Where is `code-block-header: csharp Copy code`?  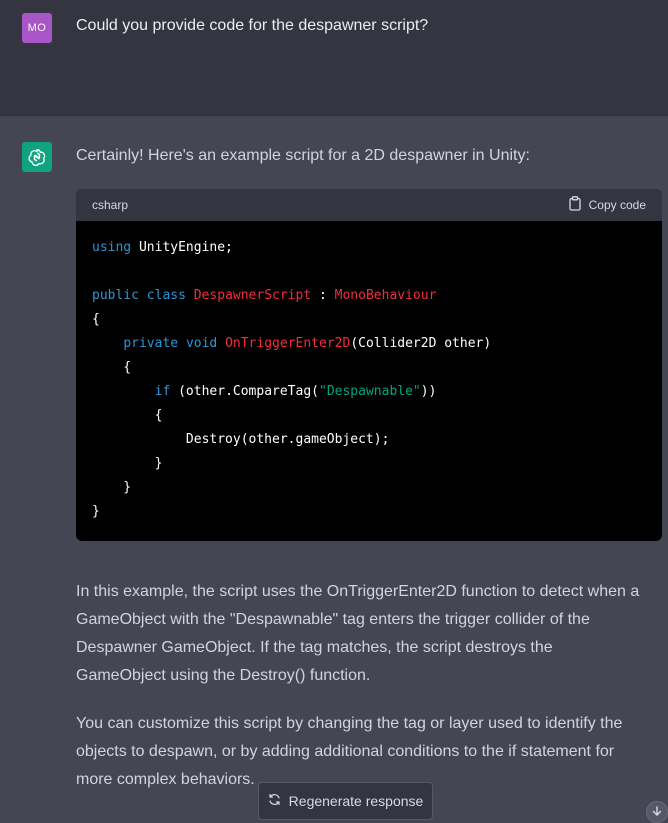 code-block-header: csharp Copy code is located at coordinates (369, 205).